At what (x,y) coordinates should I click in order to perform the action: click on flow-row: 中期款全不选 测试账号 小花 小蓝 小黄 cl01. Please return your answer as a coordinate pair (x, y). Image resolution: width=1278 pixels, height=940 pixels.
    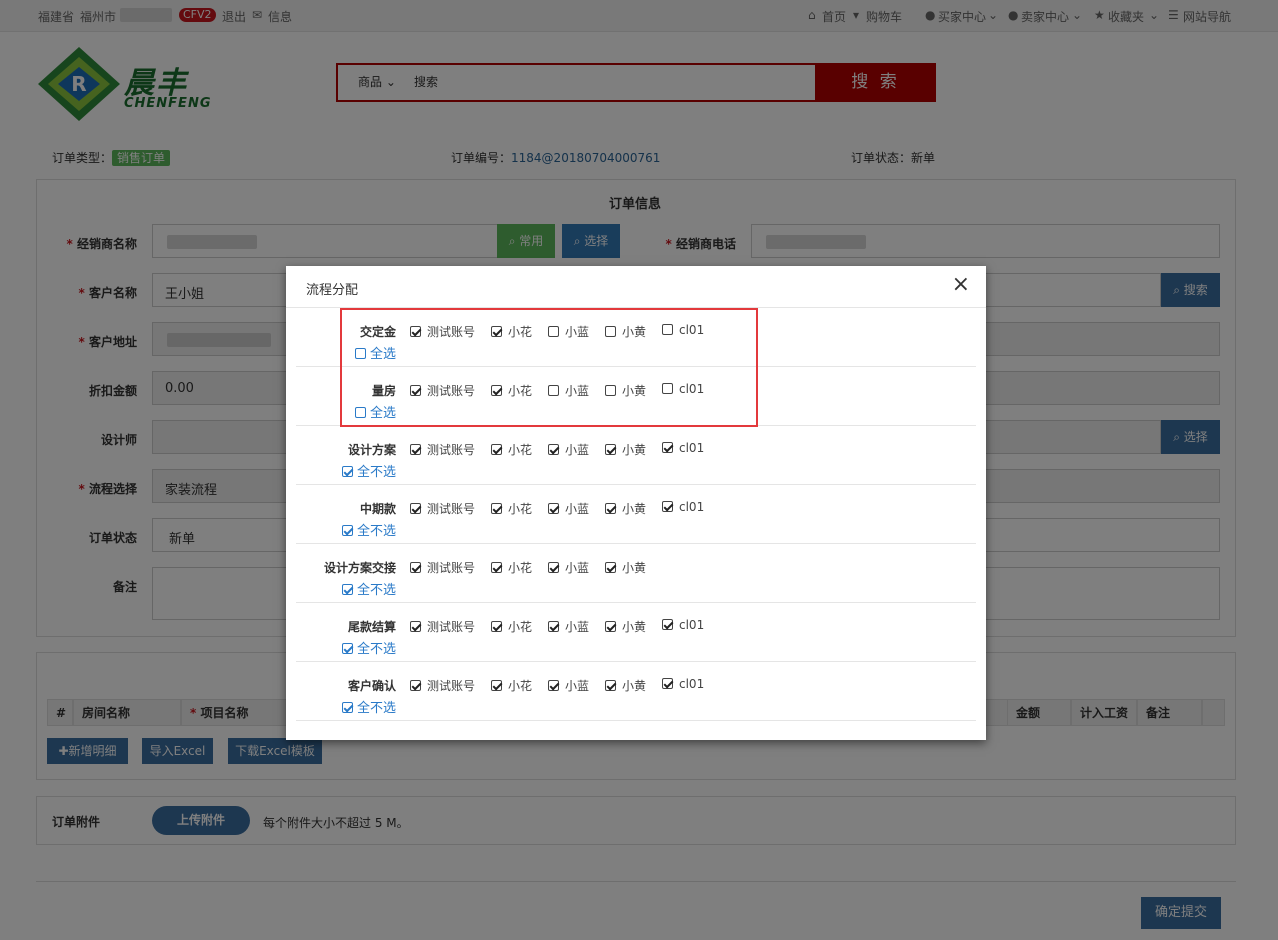
    Looking at the image, I should click on (636, 514).